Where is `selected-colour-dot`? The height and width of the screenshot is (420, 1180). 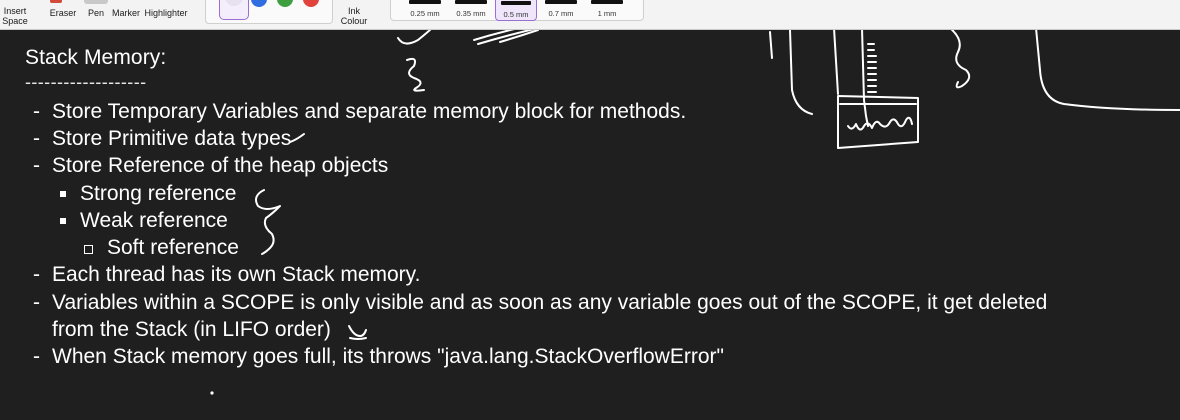
selected-colour-dot is located at coordinates (234, 3).